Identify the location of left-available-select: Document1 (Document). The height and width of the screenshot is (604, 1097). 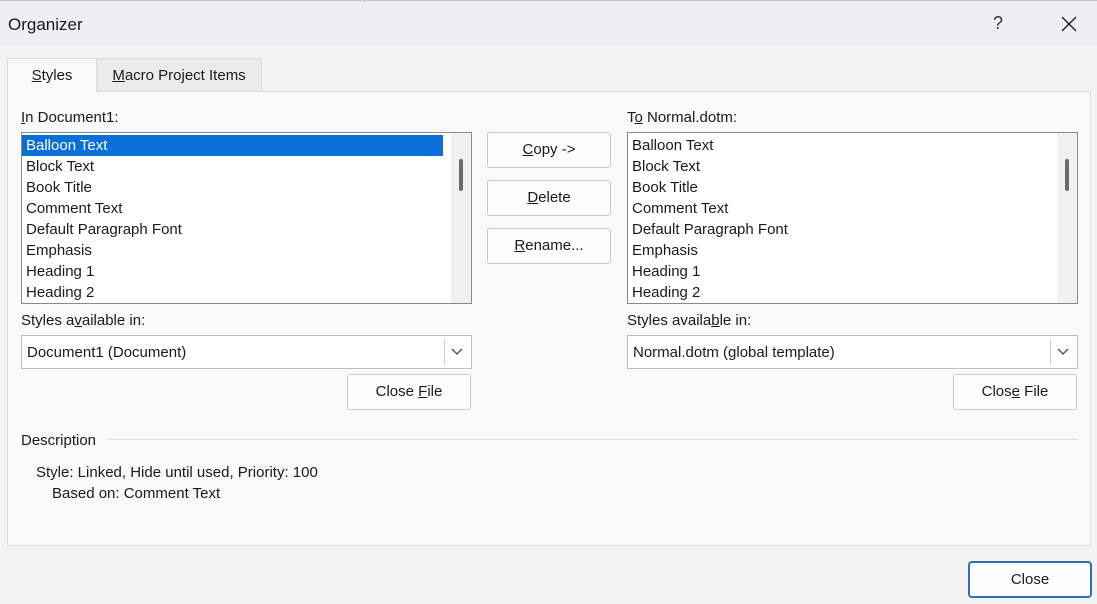
(246, 352).